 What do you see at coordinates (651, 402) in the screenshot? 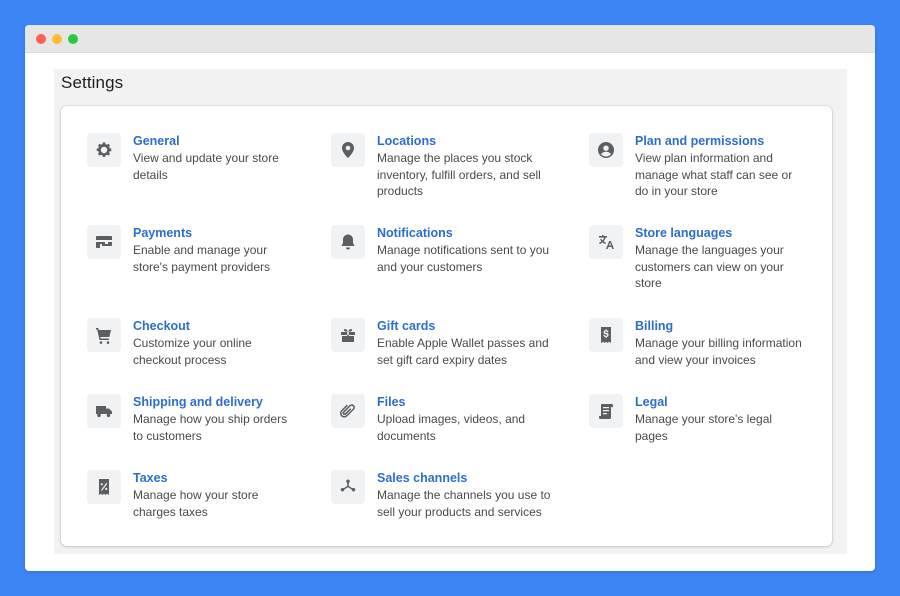
I see `settings-item-title: Legal` at bounding box center [651, 402].